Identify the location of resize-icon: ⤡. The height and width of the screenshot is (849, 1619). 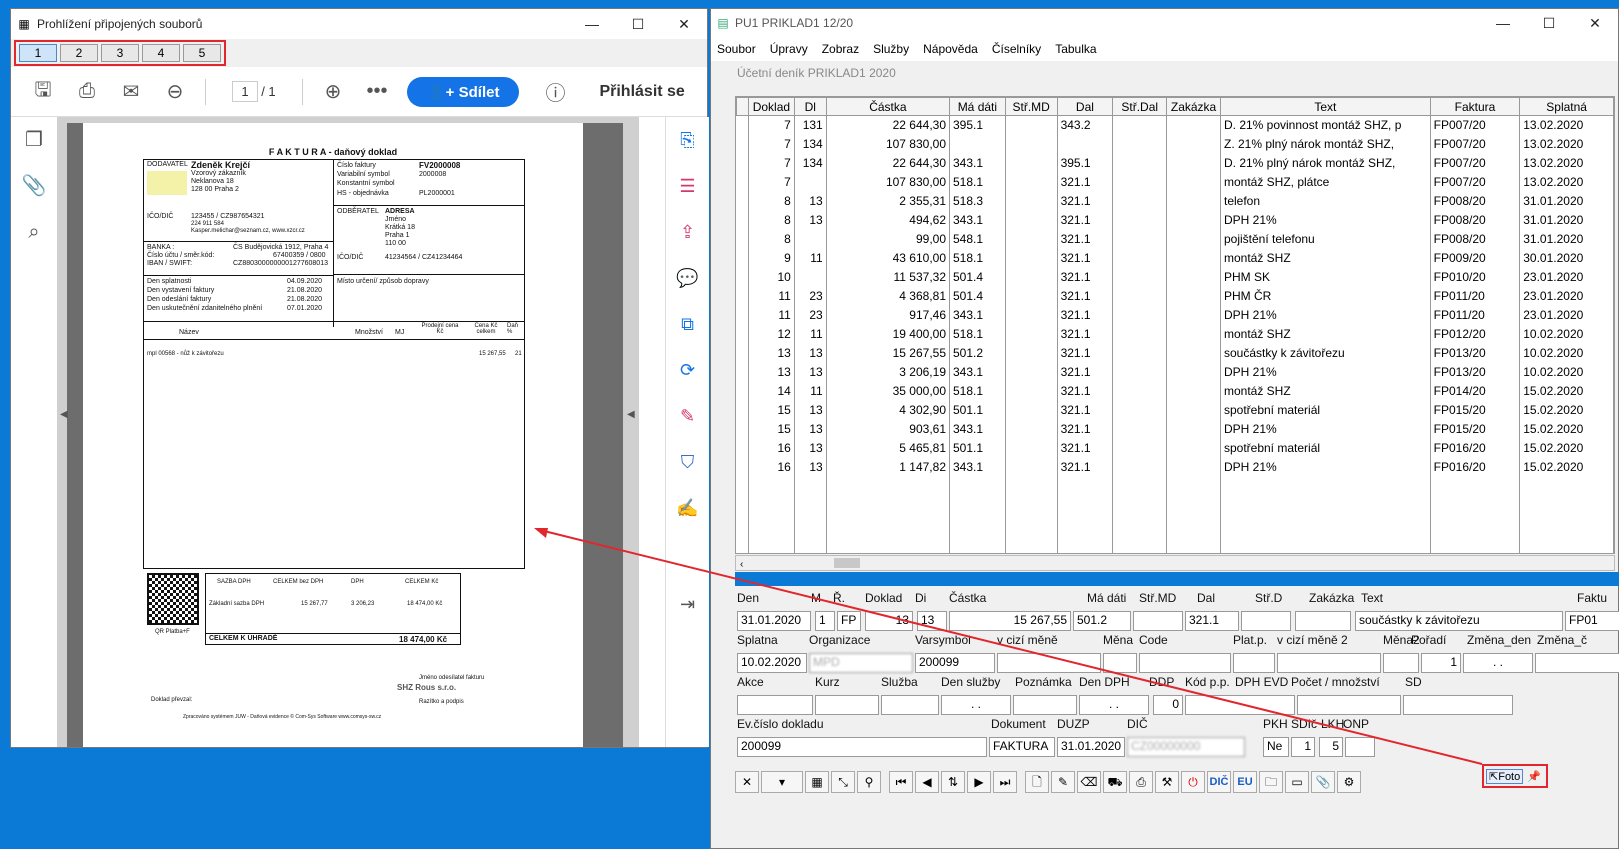
(843, 782).